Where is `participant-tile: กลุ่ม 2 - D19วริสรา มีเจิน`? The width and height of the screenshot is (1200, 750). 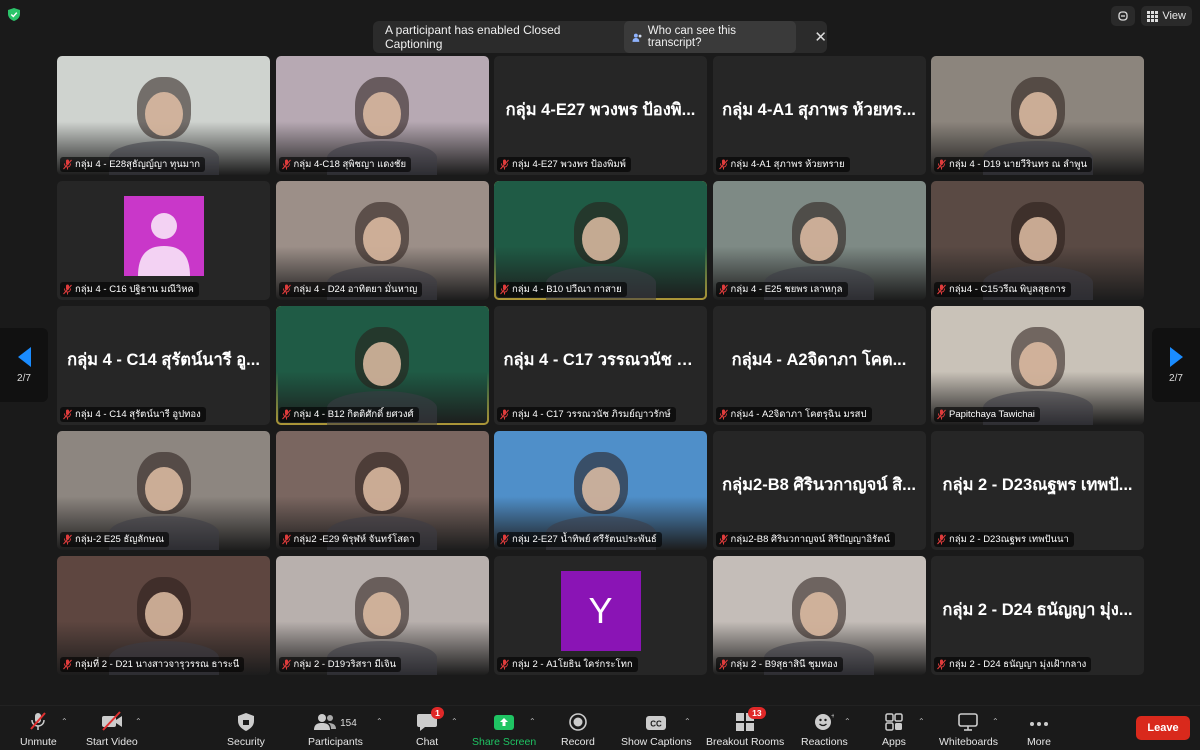 participant-tile: กลุ่ม 2 - D19วริสรา มีเจิน is located at coordinates (382, 615).